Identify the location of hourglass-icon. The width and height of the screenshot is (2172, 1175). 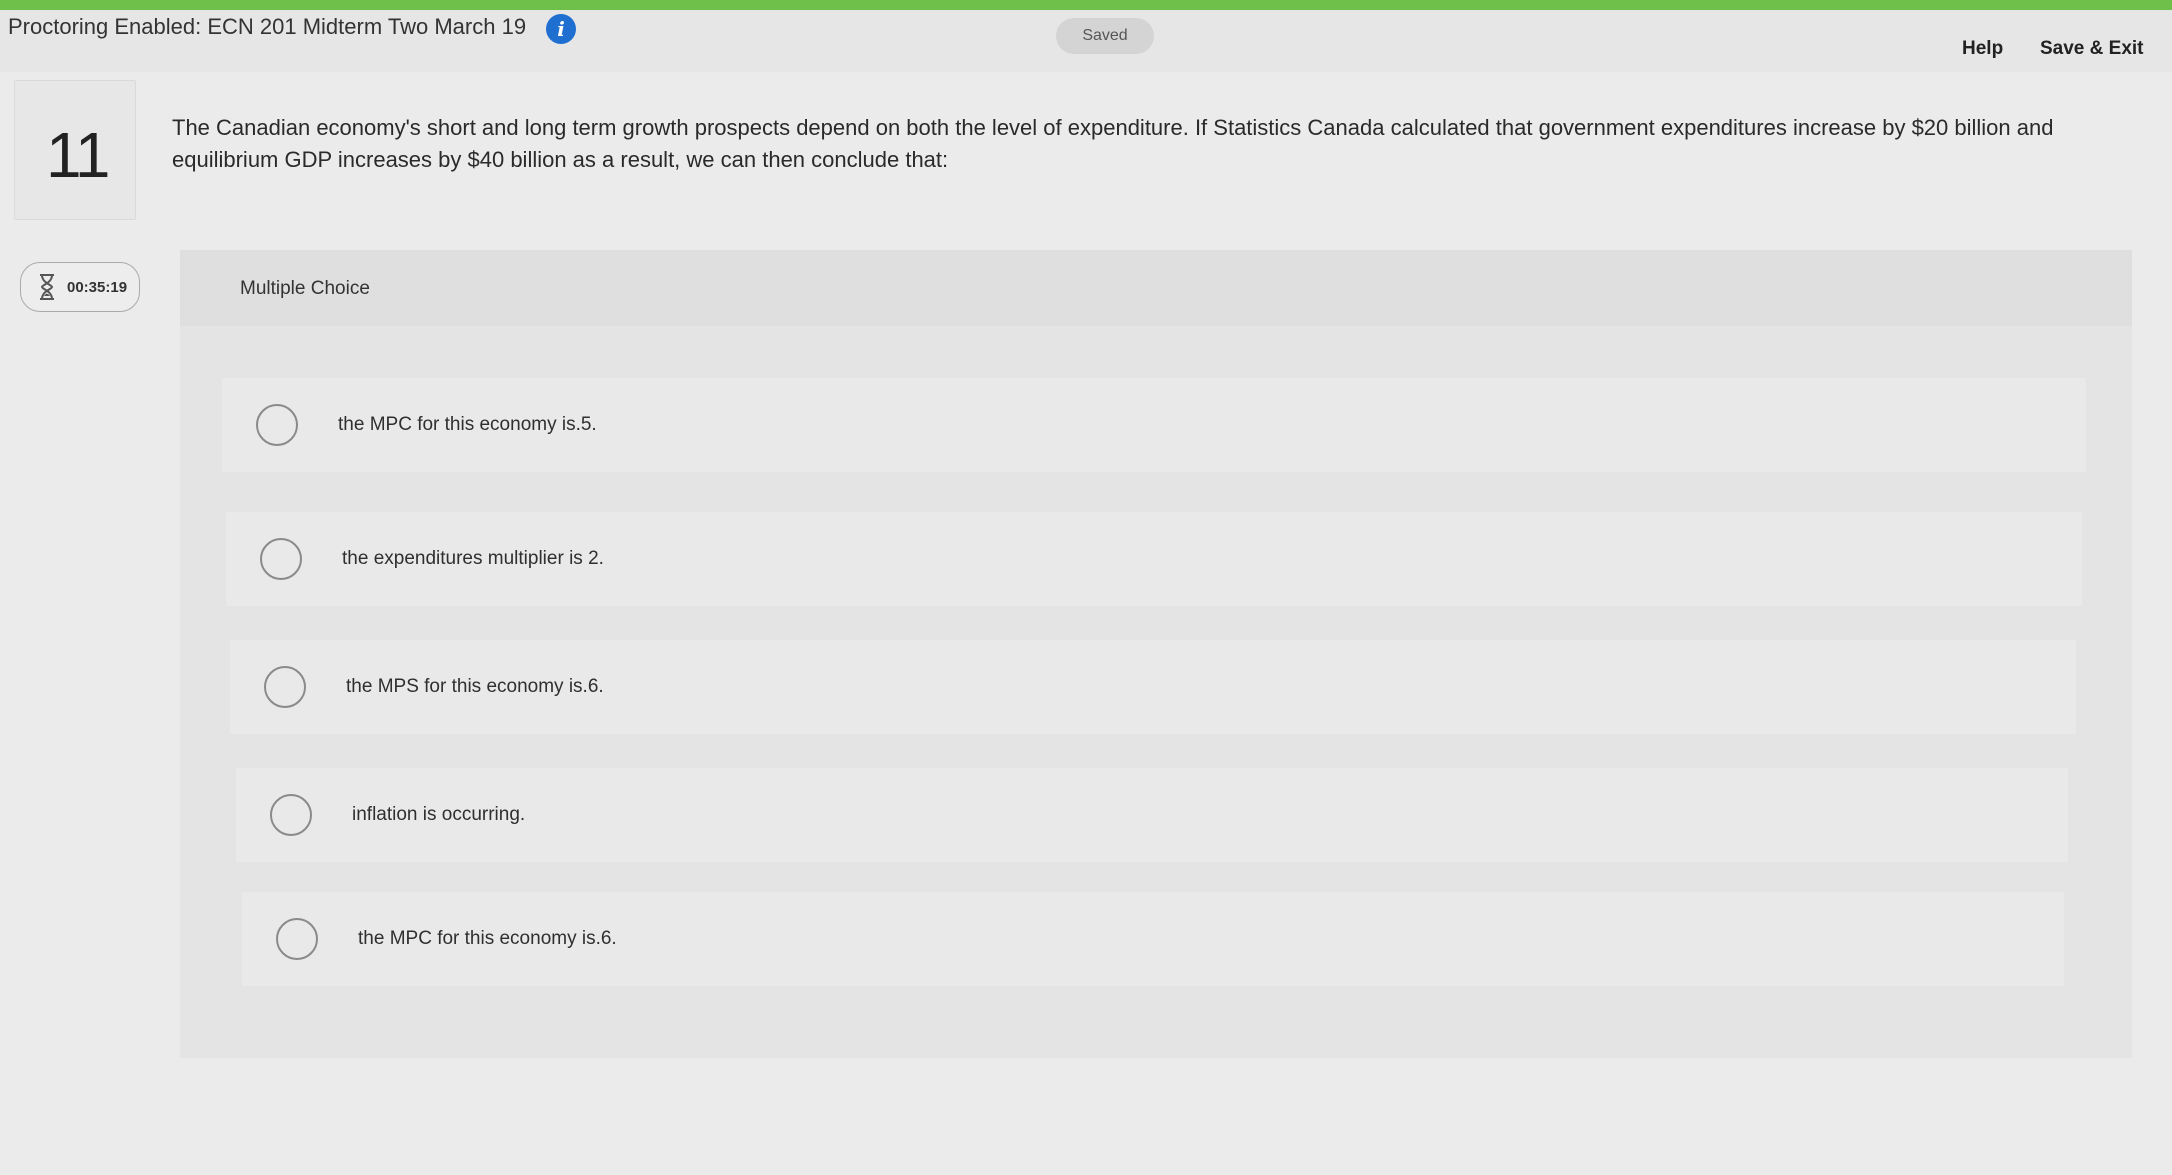
(47, 287).